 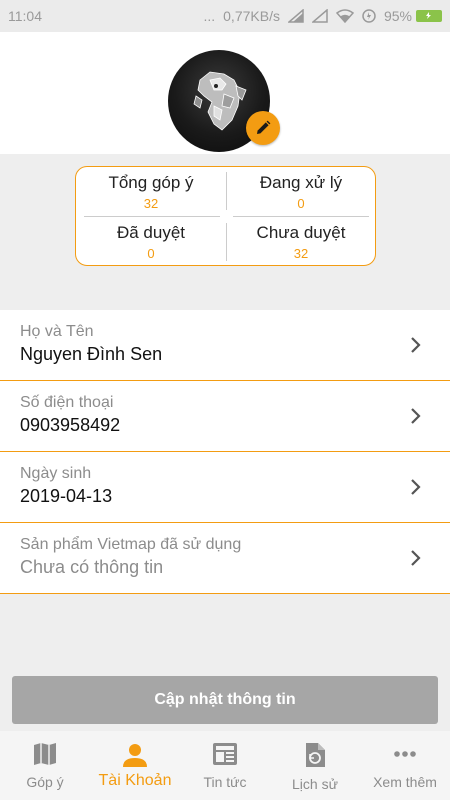 I want to click on nav-item-account: Tài Khoản, so click(x=135, y=765).